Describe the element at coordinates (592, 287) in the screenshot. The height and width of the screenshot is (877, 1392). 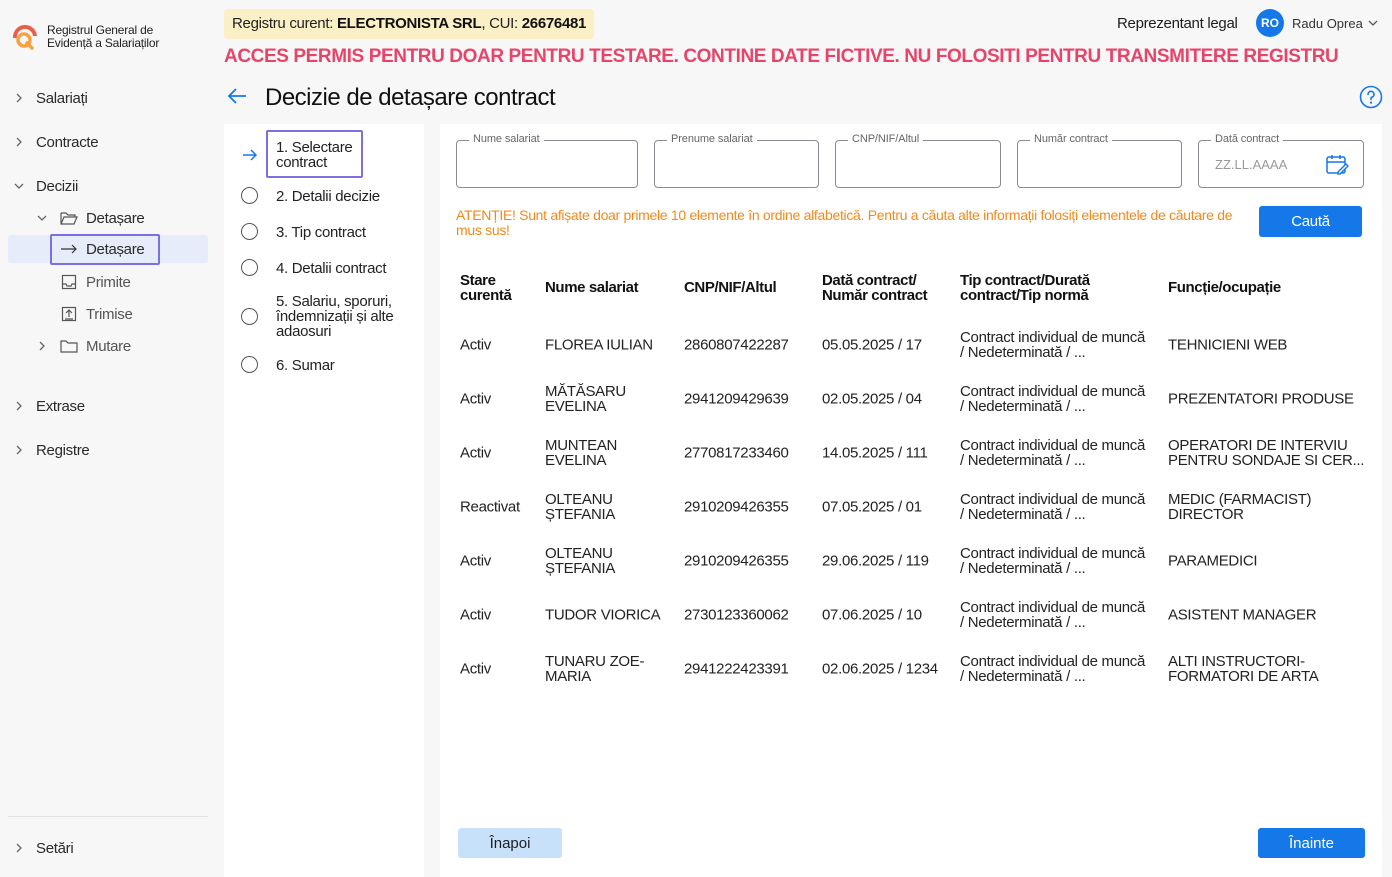
I see `col-header-nume: Nume salariat` at that location.